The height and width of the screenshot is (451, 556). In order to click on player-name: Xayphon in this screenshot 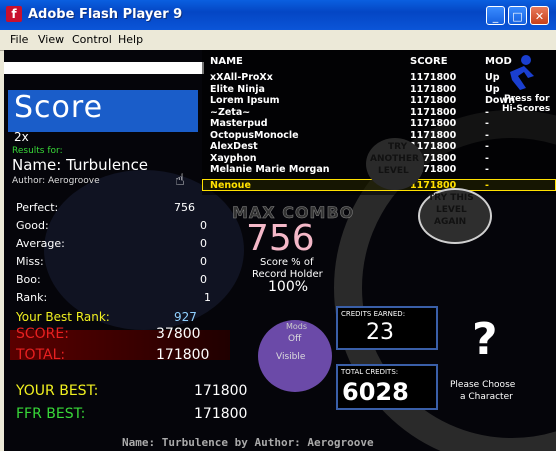, I will do `click(233, 158)`.